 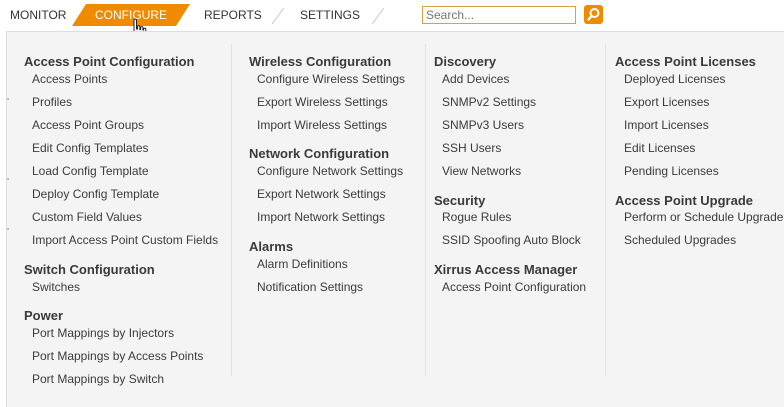 I want to click on menu-item-ssid-spoofing-auto-block: SSID Spoofing Auto Block, so click(x=511, y=240).